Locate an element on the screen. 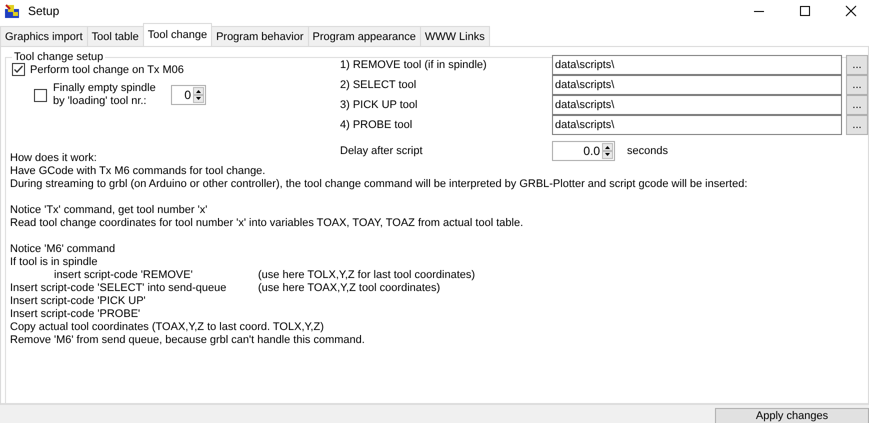 This screenshot has height=423, width=869. checkbox-label: Finally empty spindle by 'loading' tool nr.: is located at coordinates (105, 95).